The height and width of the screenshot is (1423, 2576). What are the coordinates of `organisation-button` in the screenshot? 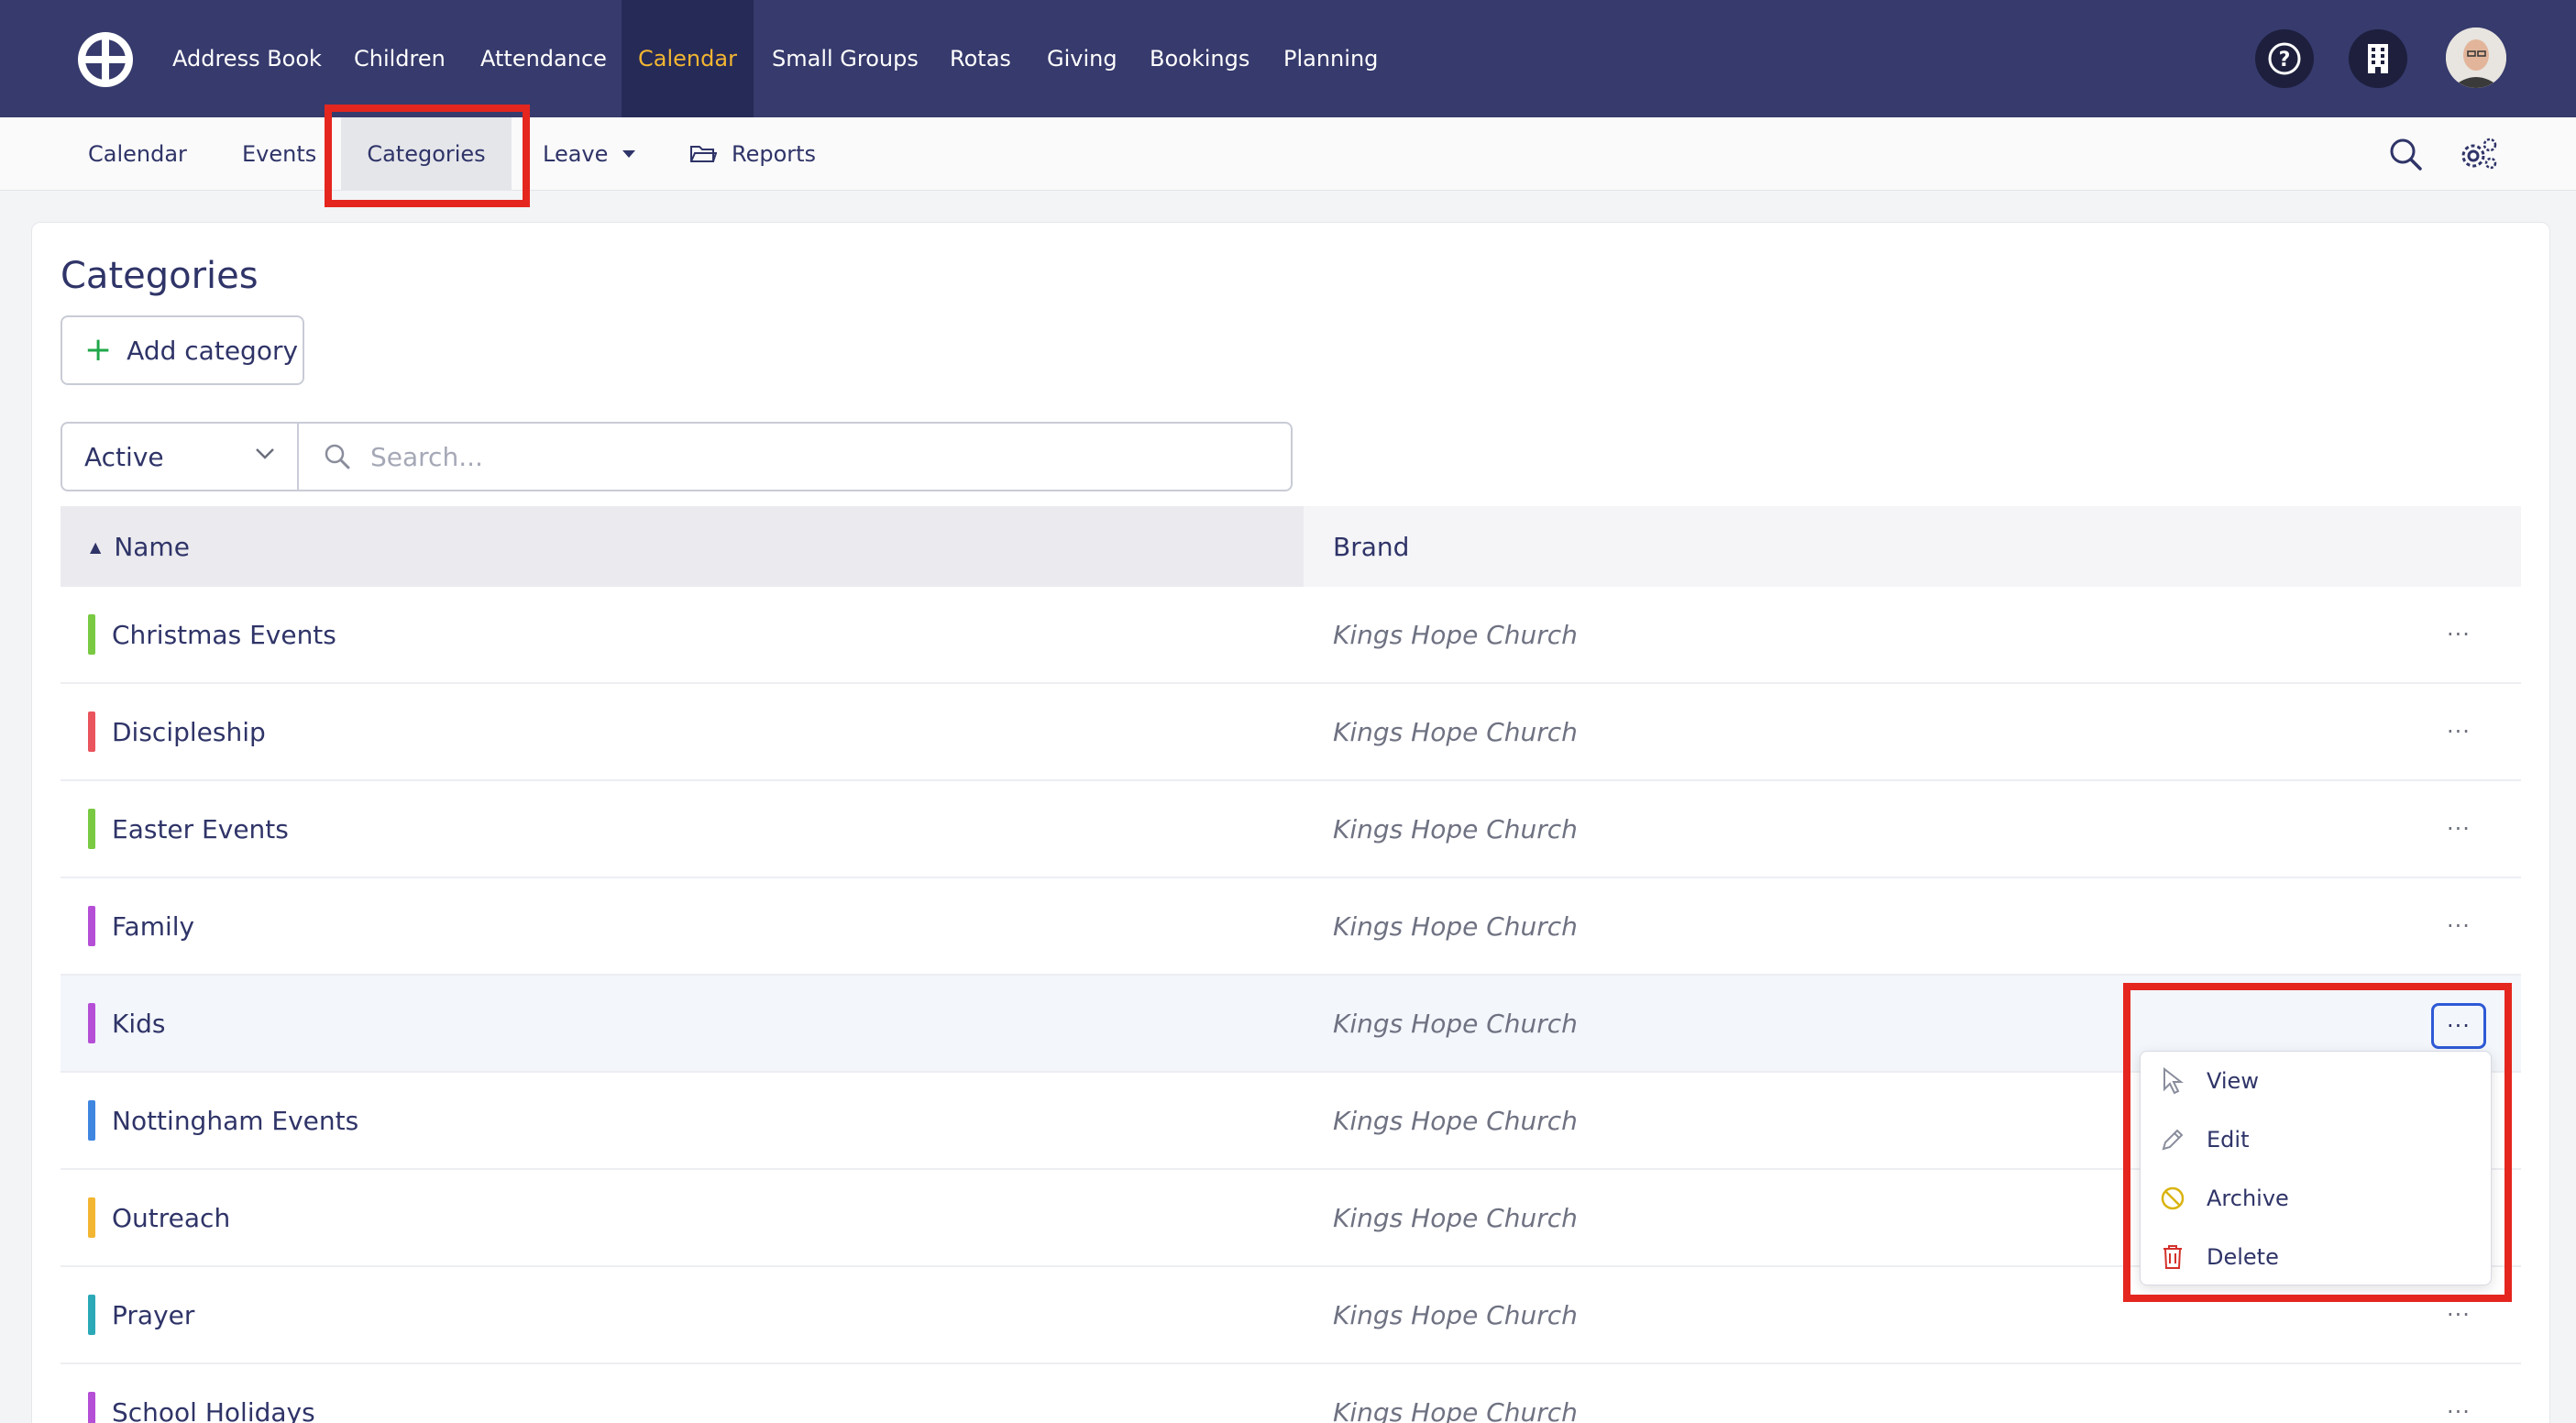 It's located at (2378, 58).